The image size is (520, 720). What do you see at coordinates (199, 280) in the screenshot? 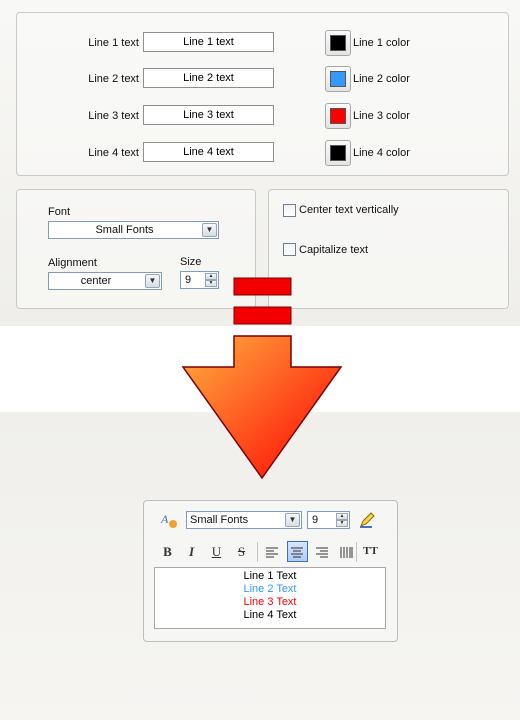
I see `size-stepper: 9 ▲ ▼` at bounding box center [199, 280].